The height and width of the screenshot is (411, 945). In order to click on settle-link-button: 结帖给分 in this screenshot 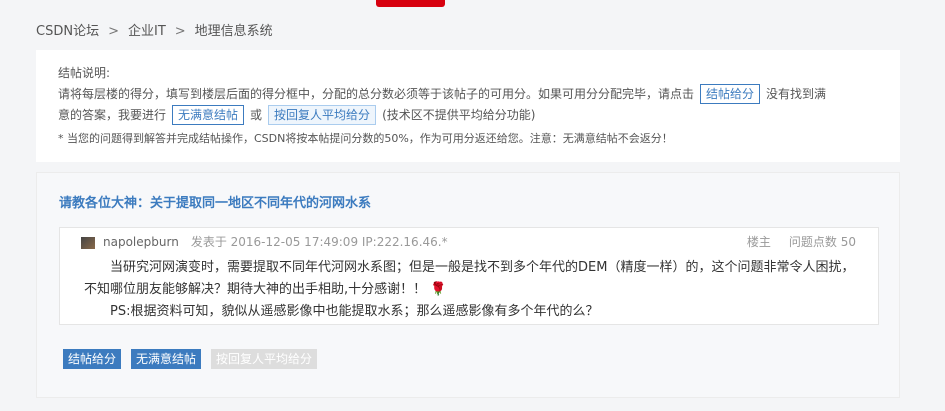, I will do `click(730, 94)`.